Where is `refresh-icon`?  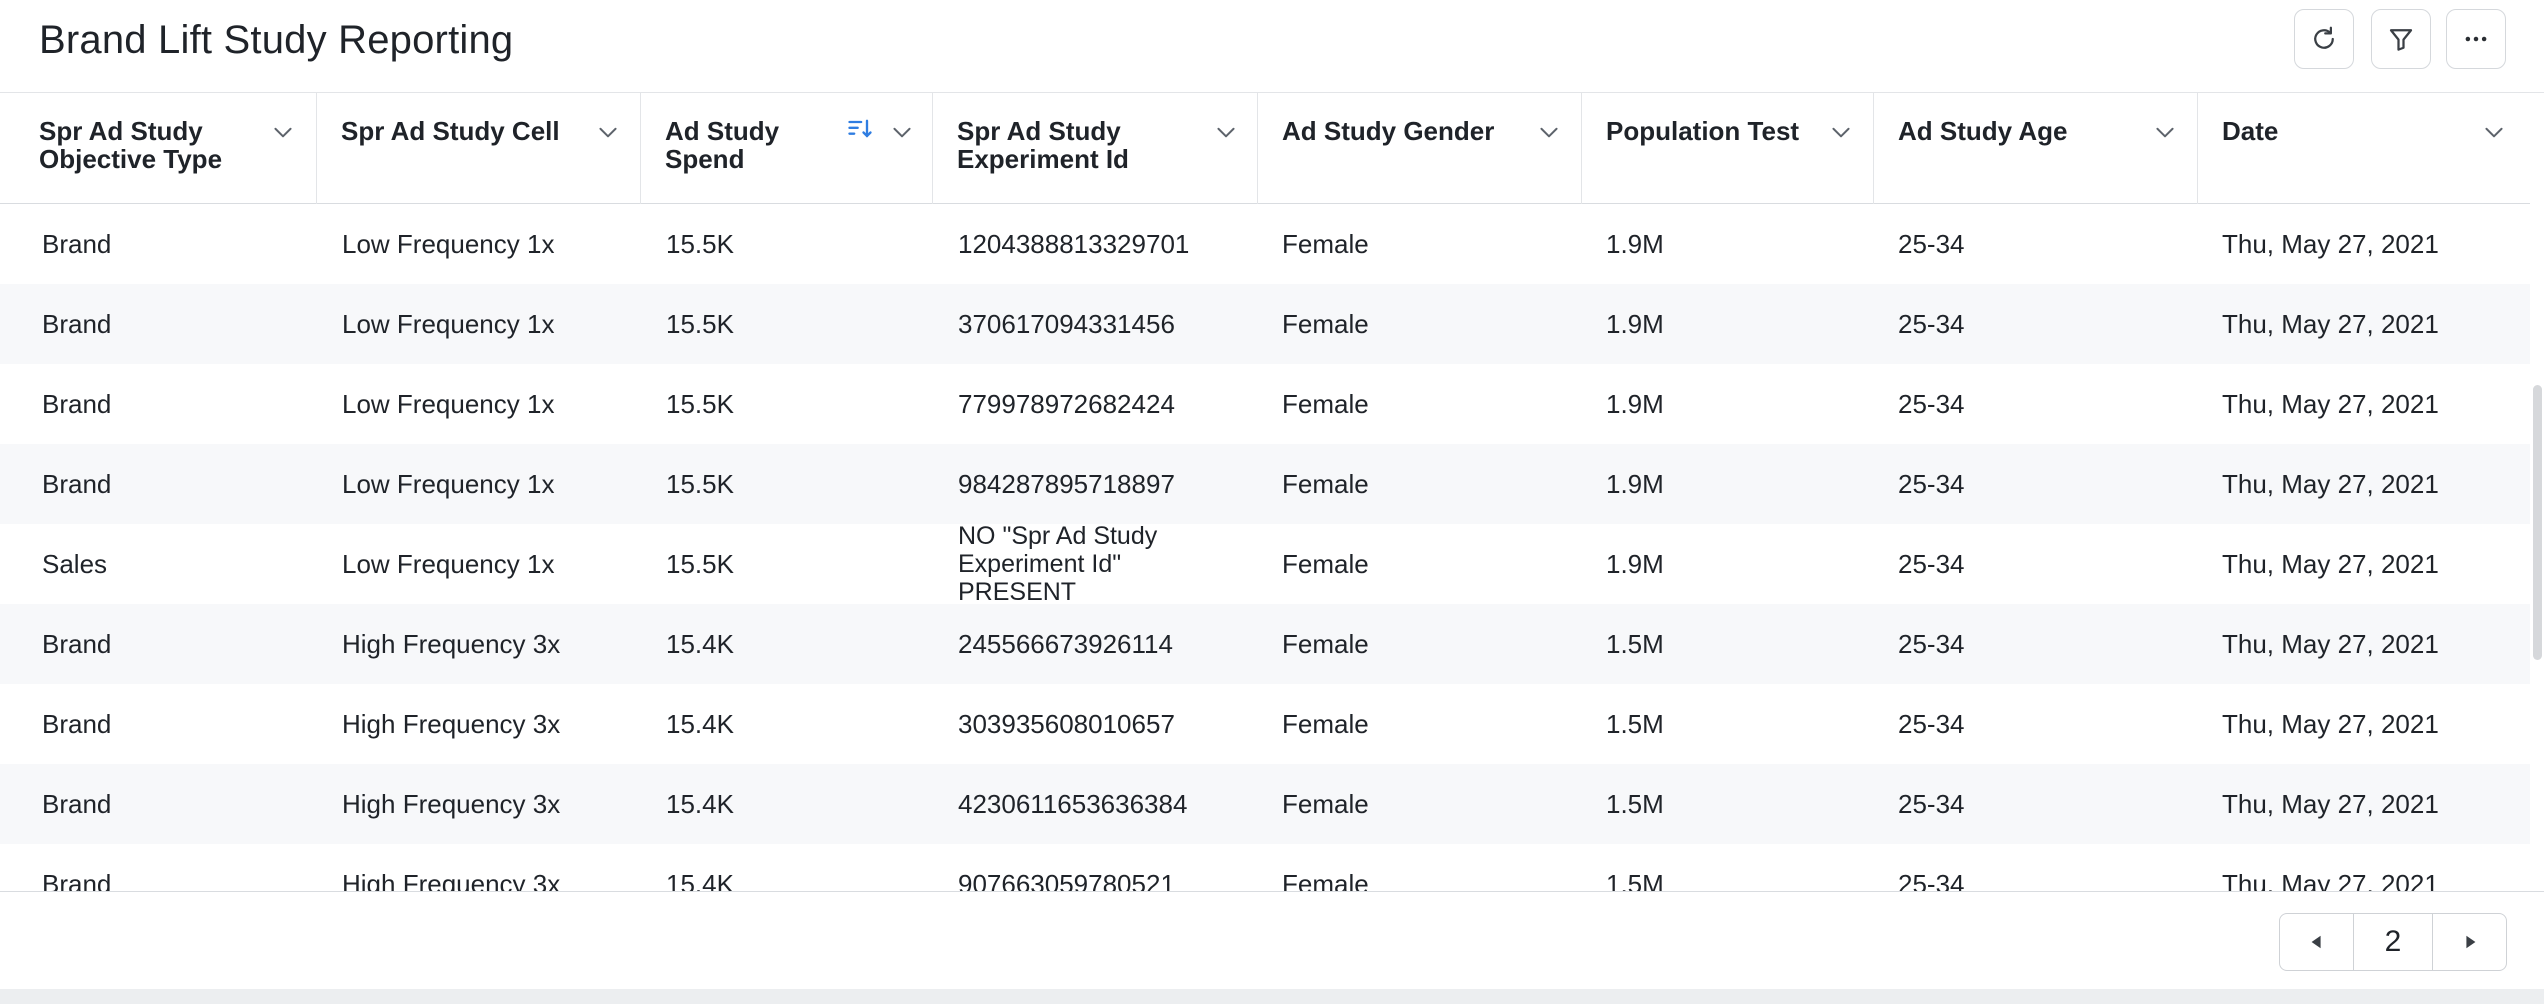
refresh-icon is located at coordinates (2324, 37).